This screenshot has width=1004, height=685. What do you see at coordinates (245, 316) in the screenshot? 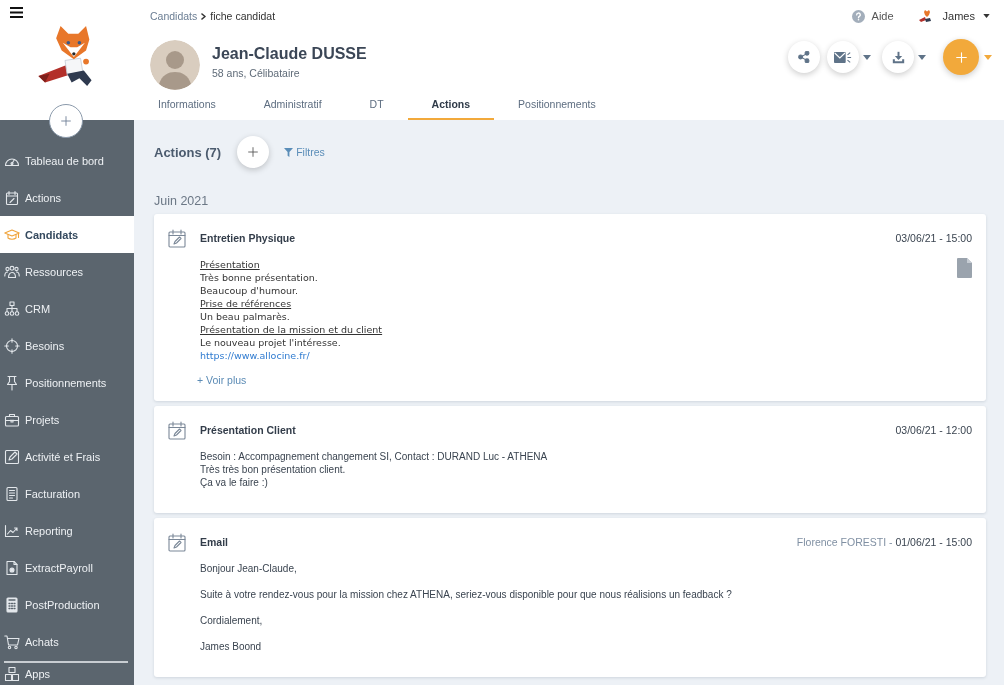
I see `note-text: Un beau palmarès.` at bounding box center [245, 316].